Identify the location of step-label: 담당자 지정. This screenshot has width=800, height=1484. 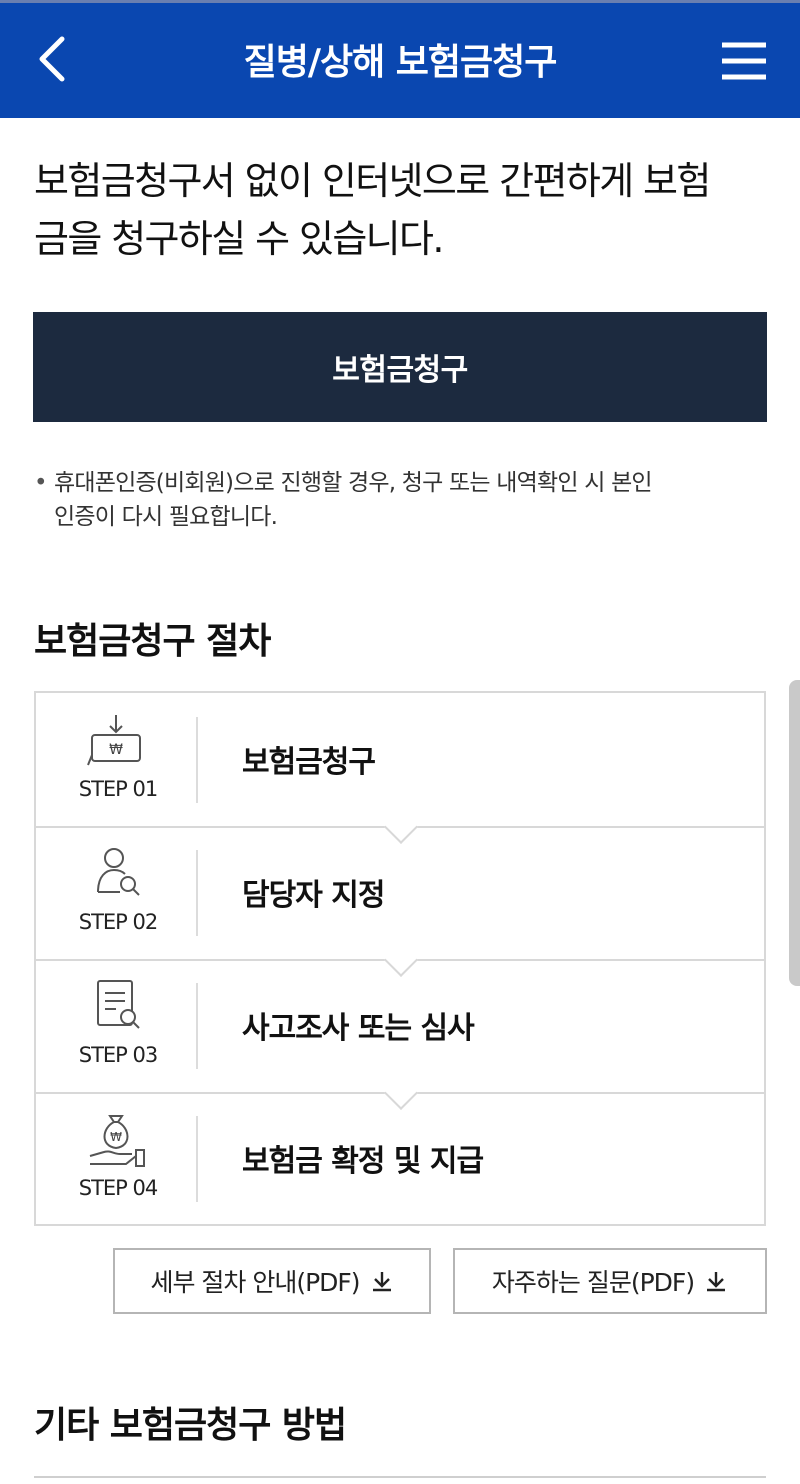
(313, 895).